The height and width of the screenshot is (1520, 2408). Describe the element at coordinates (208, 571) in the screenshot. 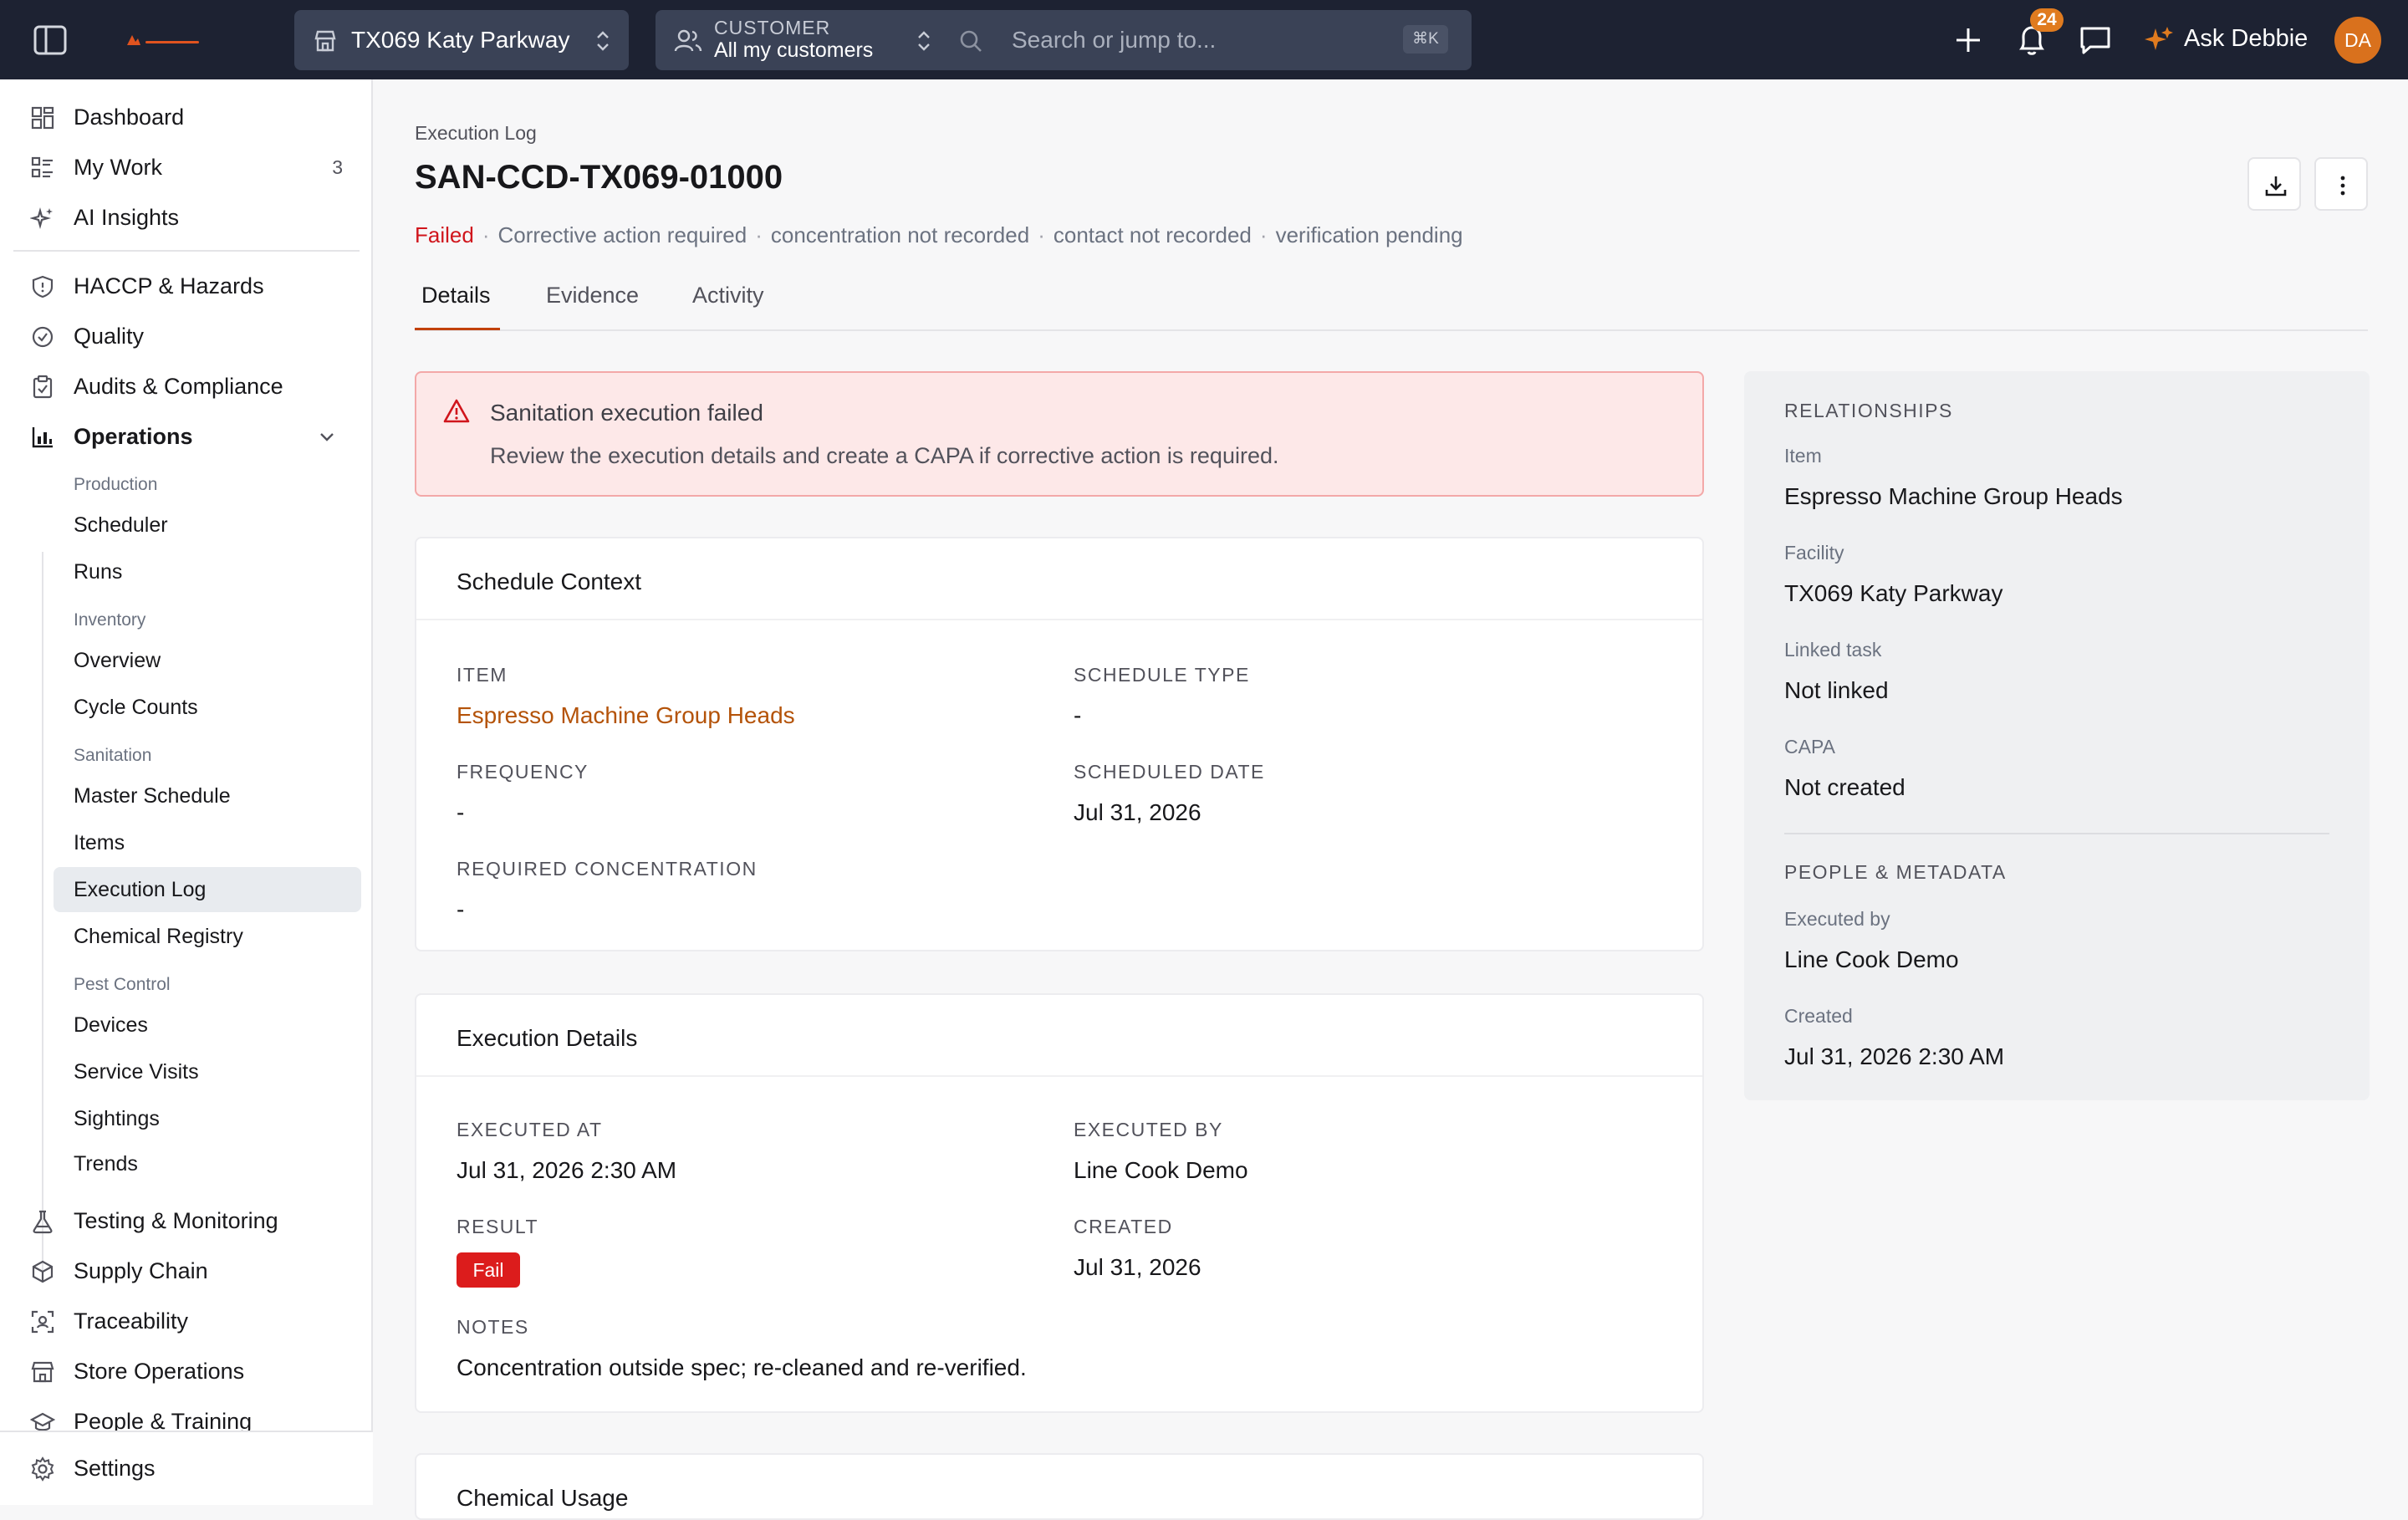

I see `sidebar-item-runs: Runs` at that location.